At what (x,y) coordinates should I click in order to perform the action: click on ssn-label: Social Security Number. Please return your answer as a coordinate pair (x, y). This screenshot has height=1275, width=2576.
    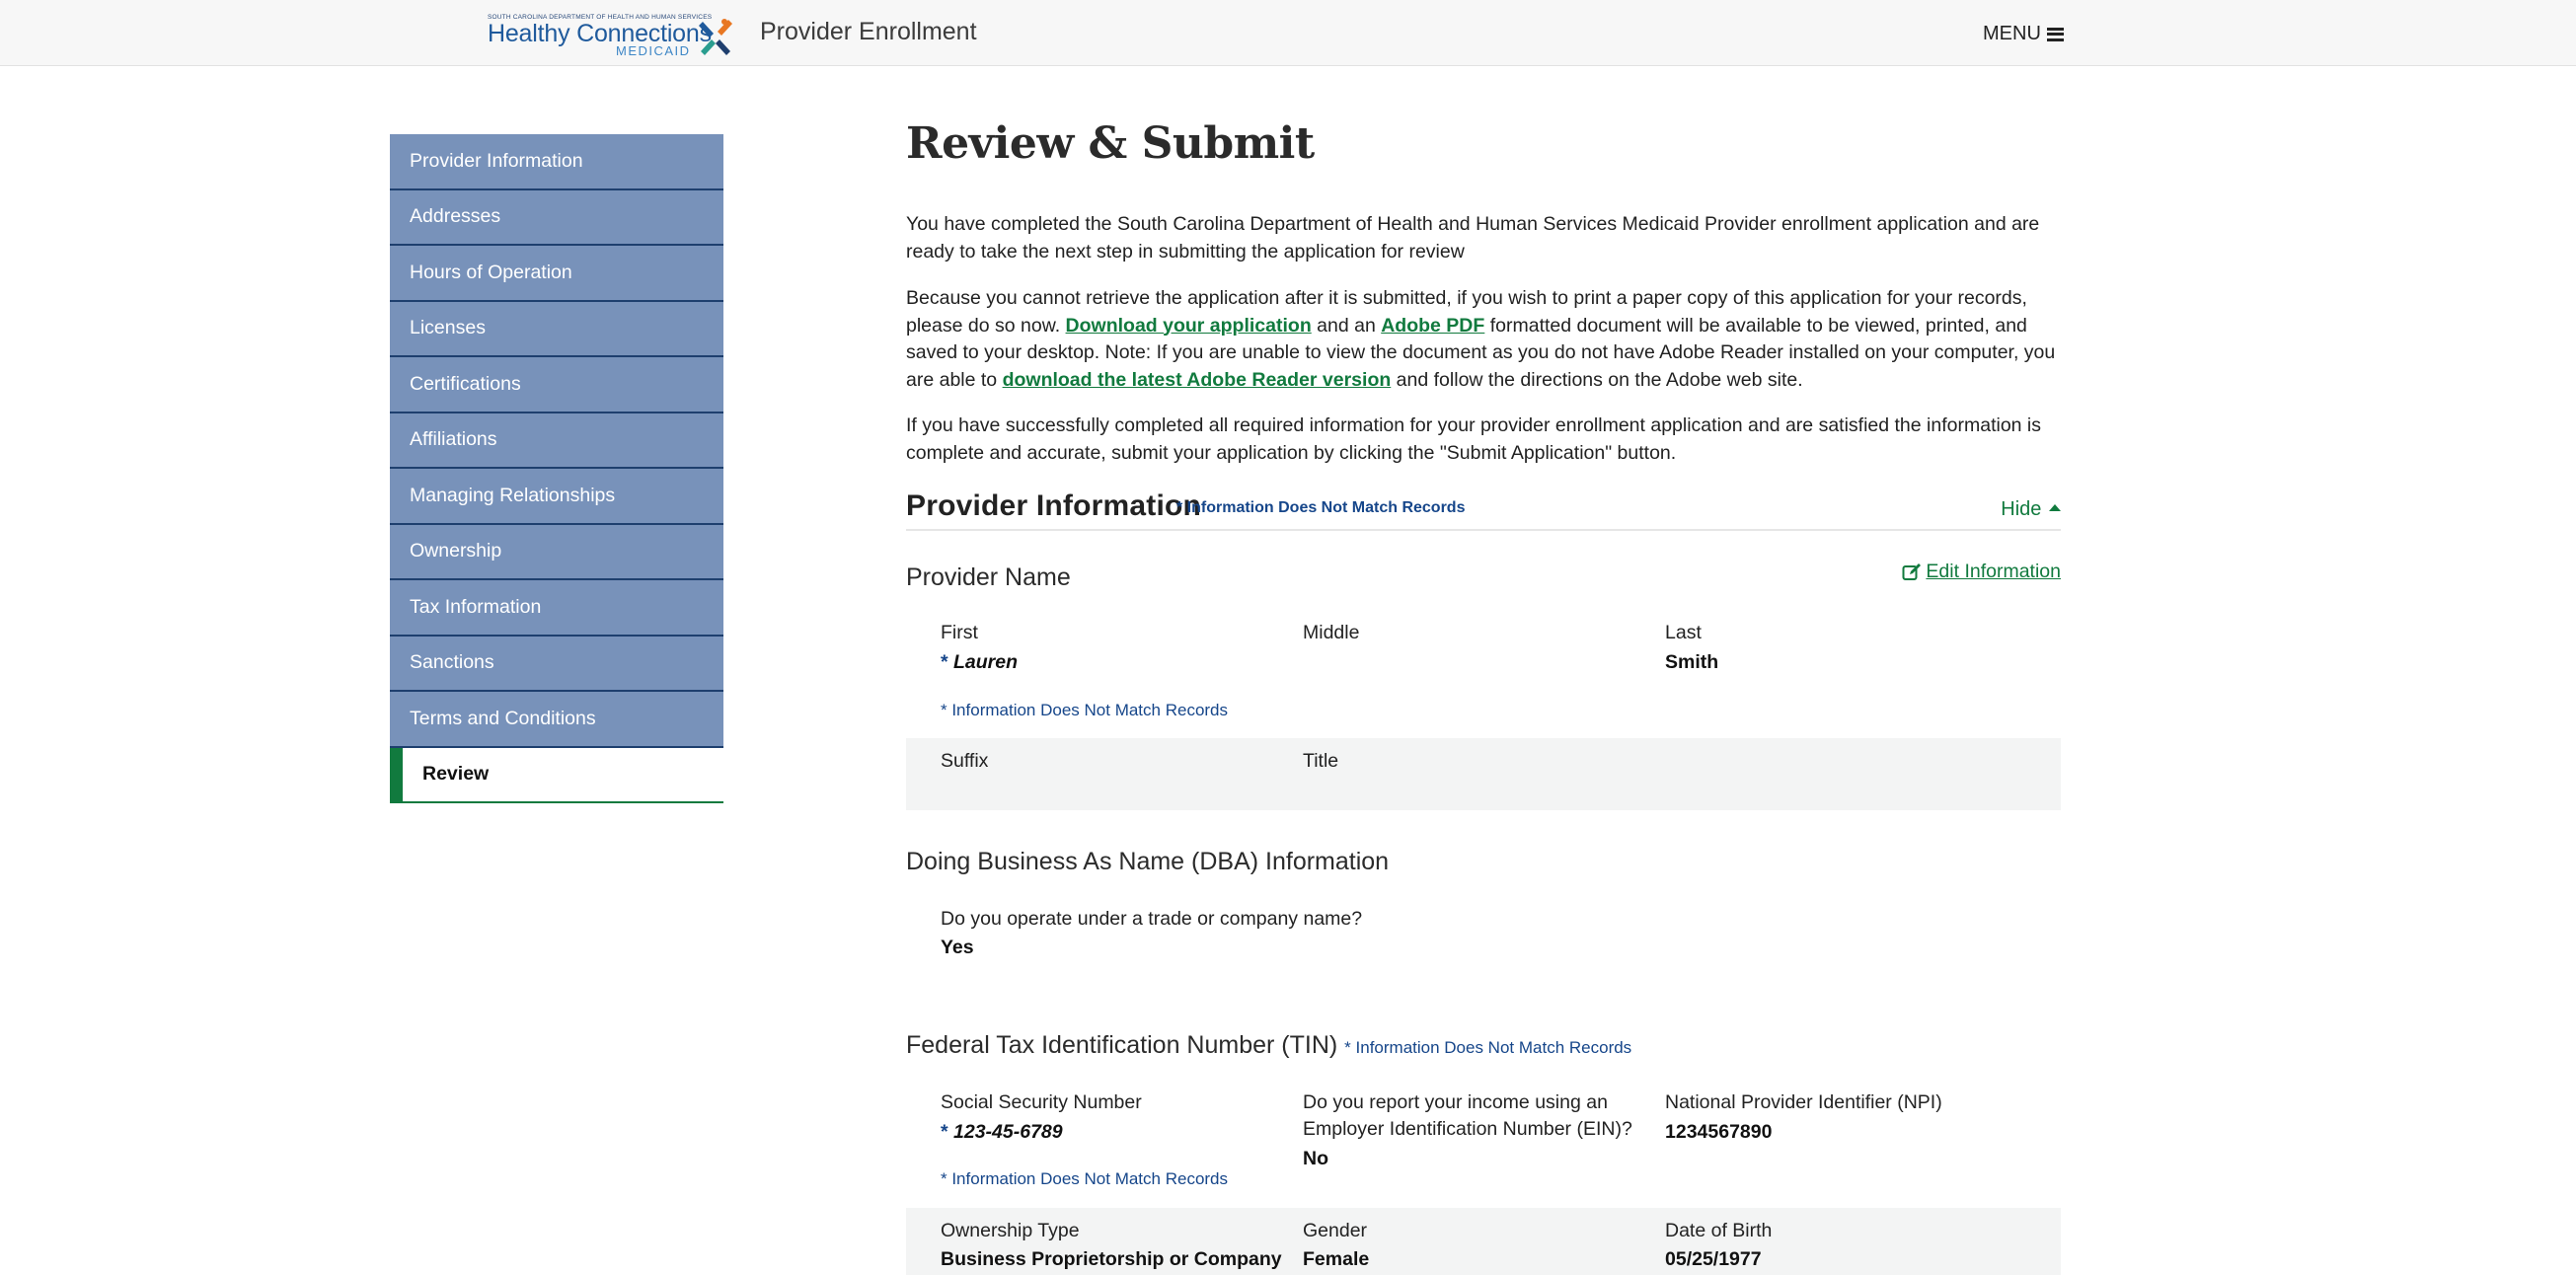
    Looking at the image, I should click on (1041, 1102).